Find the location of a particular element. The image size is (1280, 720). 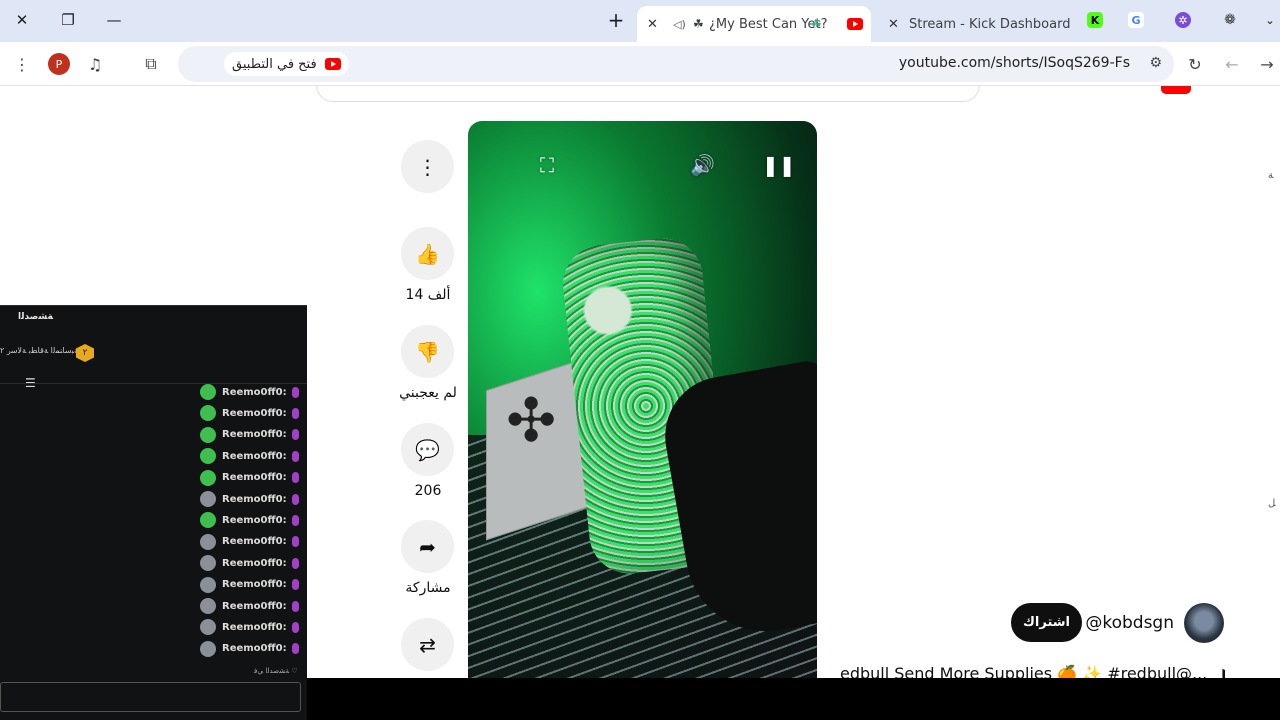

comment-icon: 💬 is located at coordinates (427, 449).